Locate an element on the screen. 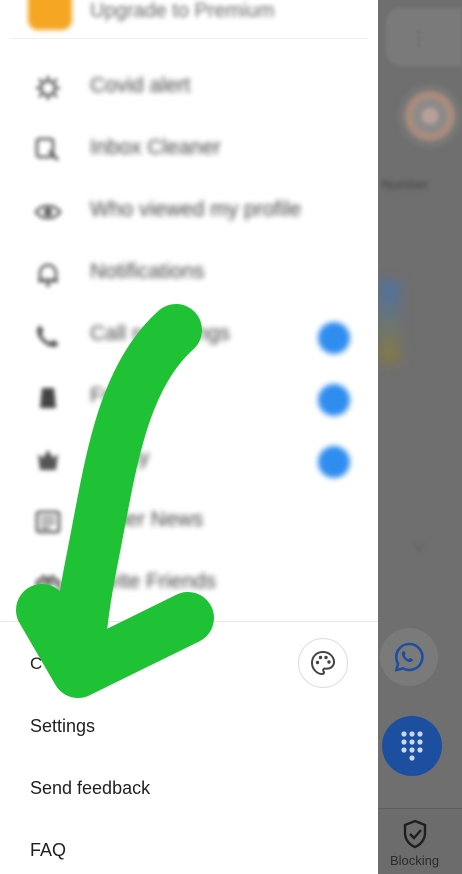 This screenshot has width=462, height=874. menu-item-label: Inbox Cleaner is located at coordinates (155, 147).